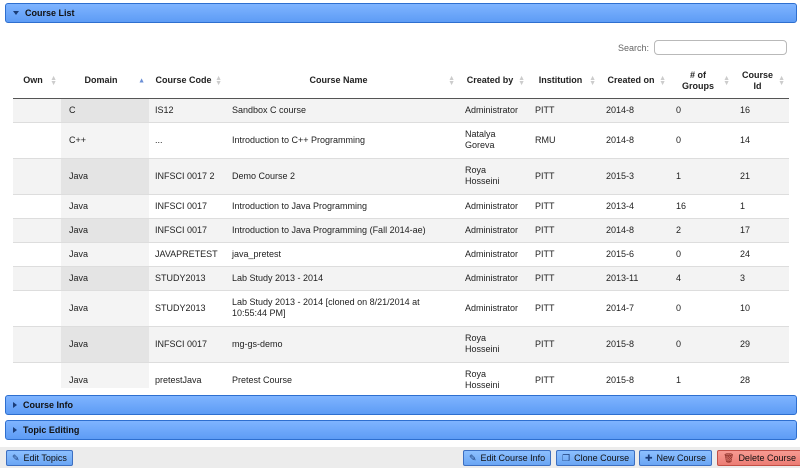 The height and width of the screenshot is (468, 800). Describe the element at coordinates (15, 405) in the screenshot. I see `expand-triangle-icon` at that location.